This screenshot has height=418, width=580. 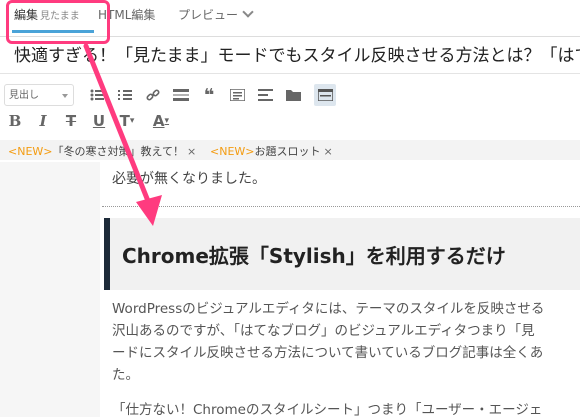 I want to click on italic-icon: I, so click(x=43, y=121).